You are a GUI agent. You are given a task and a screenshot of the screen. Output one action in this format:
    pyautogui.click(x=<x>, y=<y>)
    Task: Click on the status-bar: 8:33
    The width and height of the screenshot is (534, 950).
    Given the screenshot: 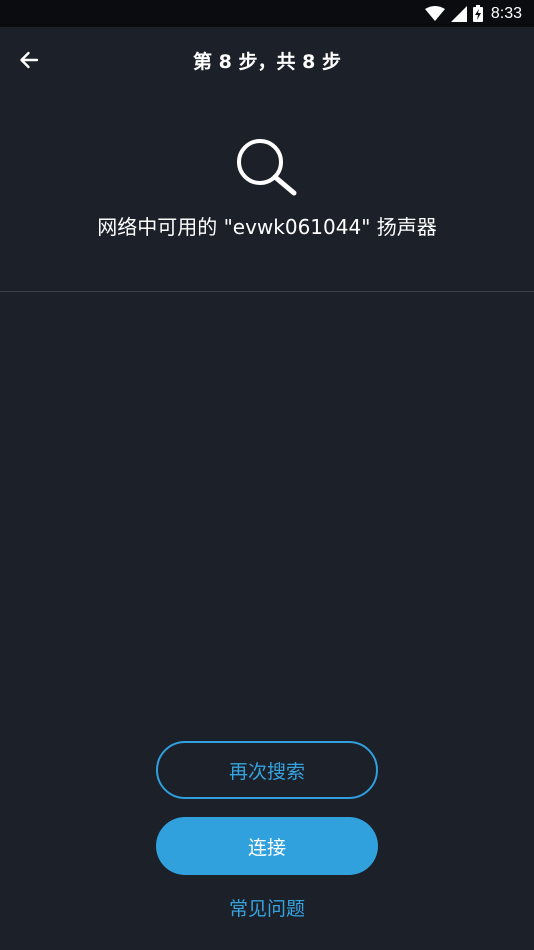 What is the action you would take?
    pyautogui.click(x=267, y=13)
    